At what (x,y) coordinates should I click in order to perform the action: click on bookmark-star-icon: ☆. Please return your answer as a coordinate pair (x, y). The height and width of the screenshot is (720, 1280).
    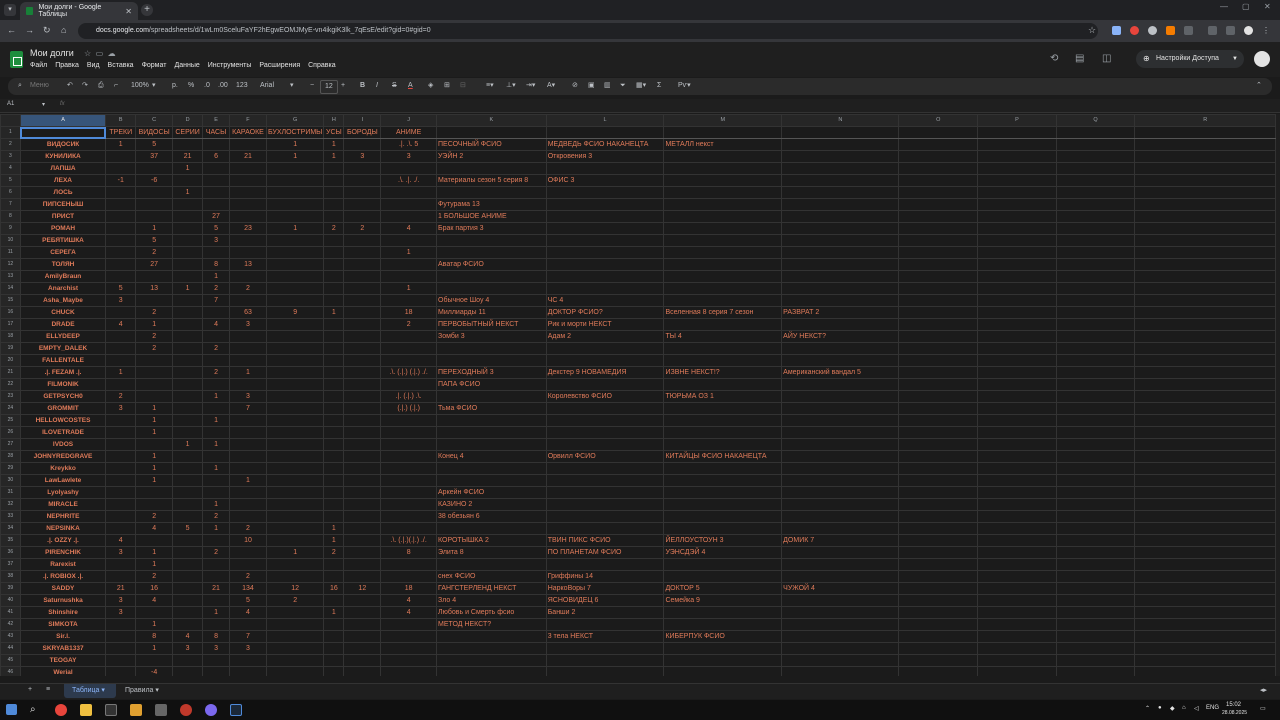
    Looking at the image, I should click on (1092, 30).